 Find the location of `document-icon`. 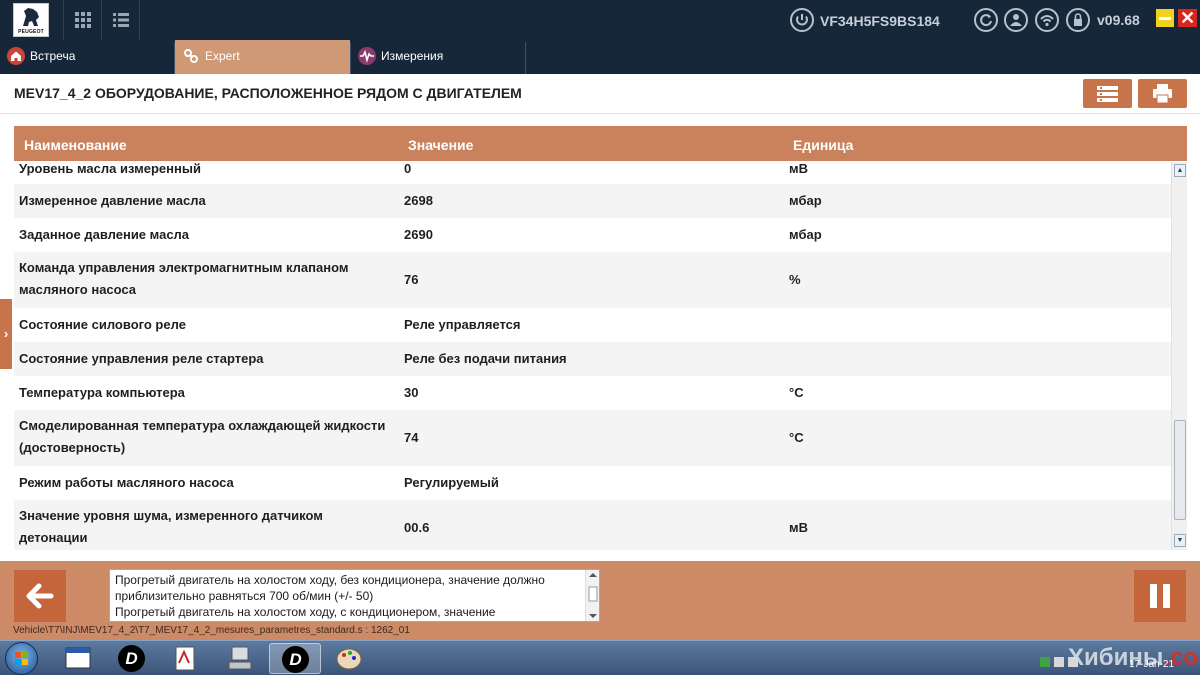

document-icon is located at coordinates (185, 658).